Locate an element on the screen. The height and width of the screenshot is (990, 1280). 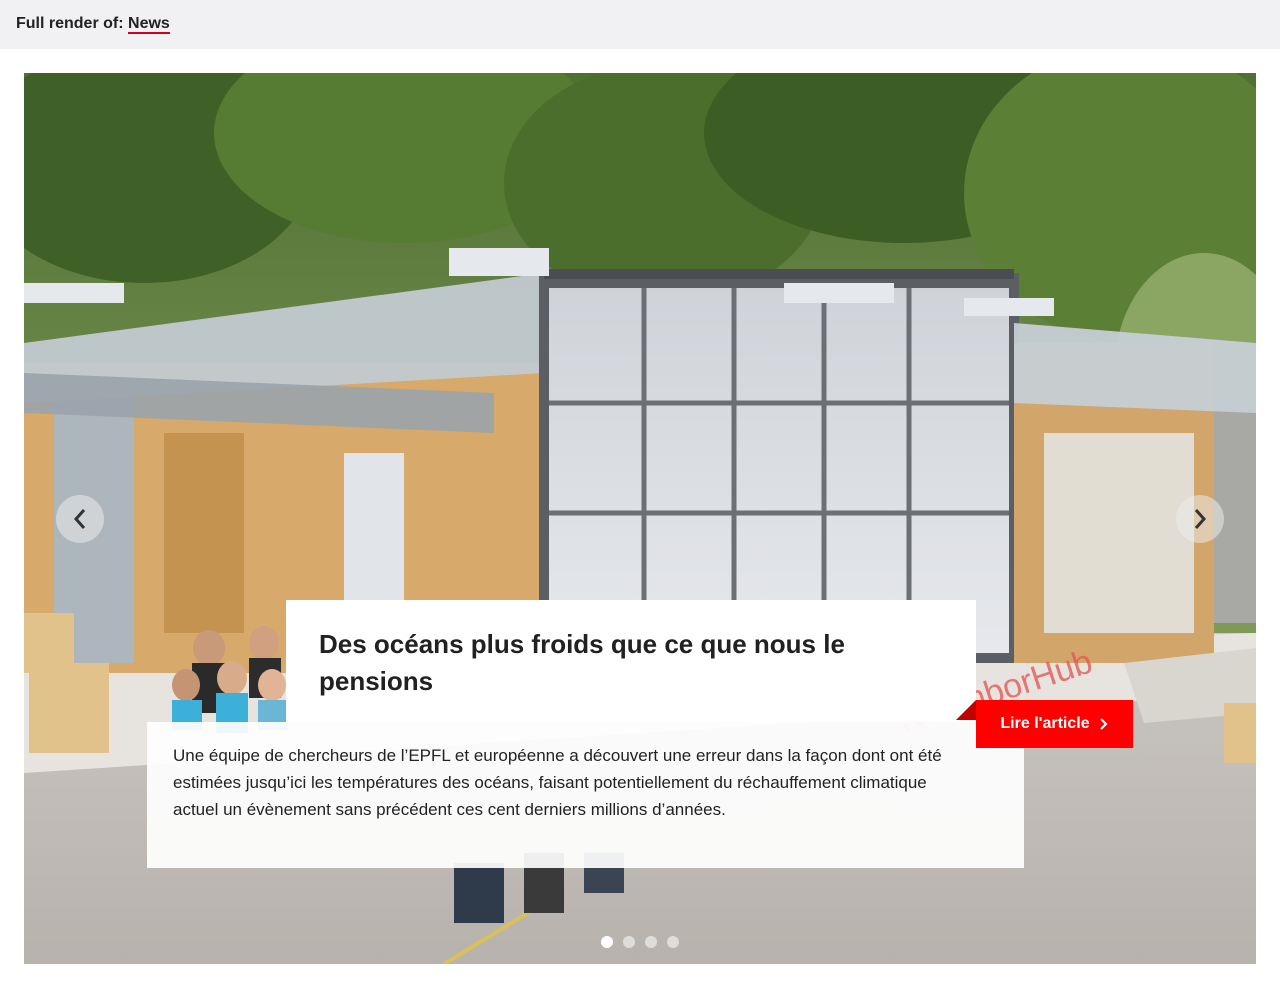
read-article-button: Lire l'article is located at coordinates (1054, 724).